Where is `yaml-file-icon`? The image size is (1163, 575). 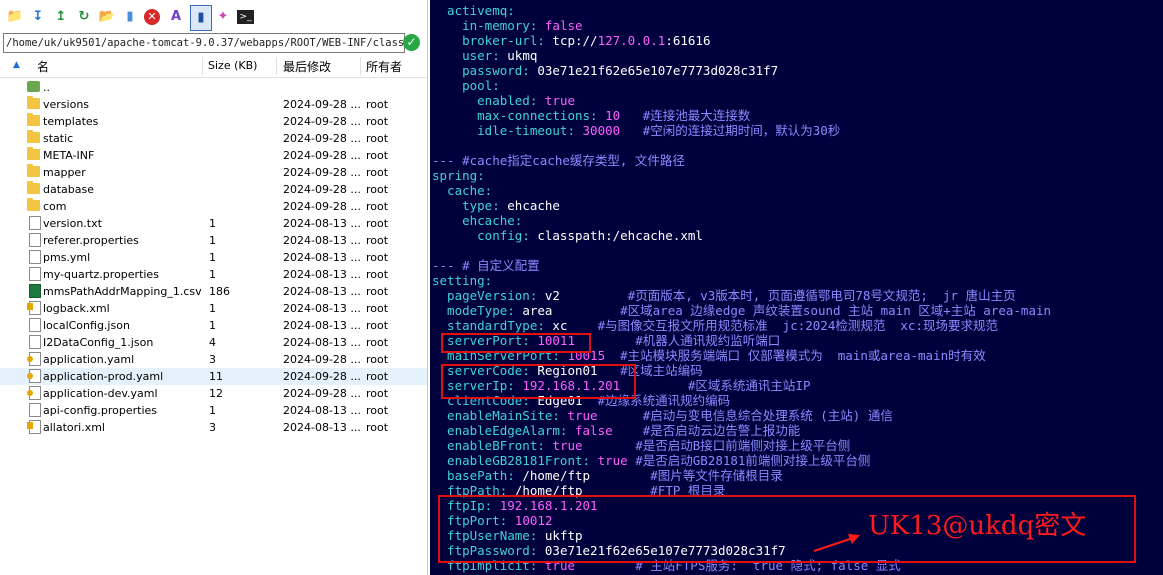
yaml-file-icon is located at coordinates (34, 393).